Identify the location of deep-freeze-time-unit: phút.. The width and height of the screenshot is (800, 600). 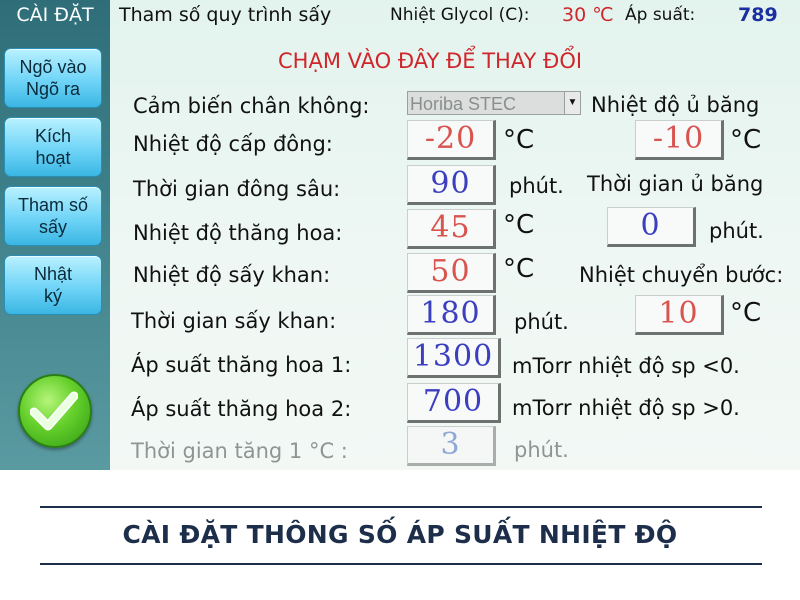
(536, 186).